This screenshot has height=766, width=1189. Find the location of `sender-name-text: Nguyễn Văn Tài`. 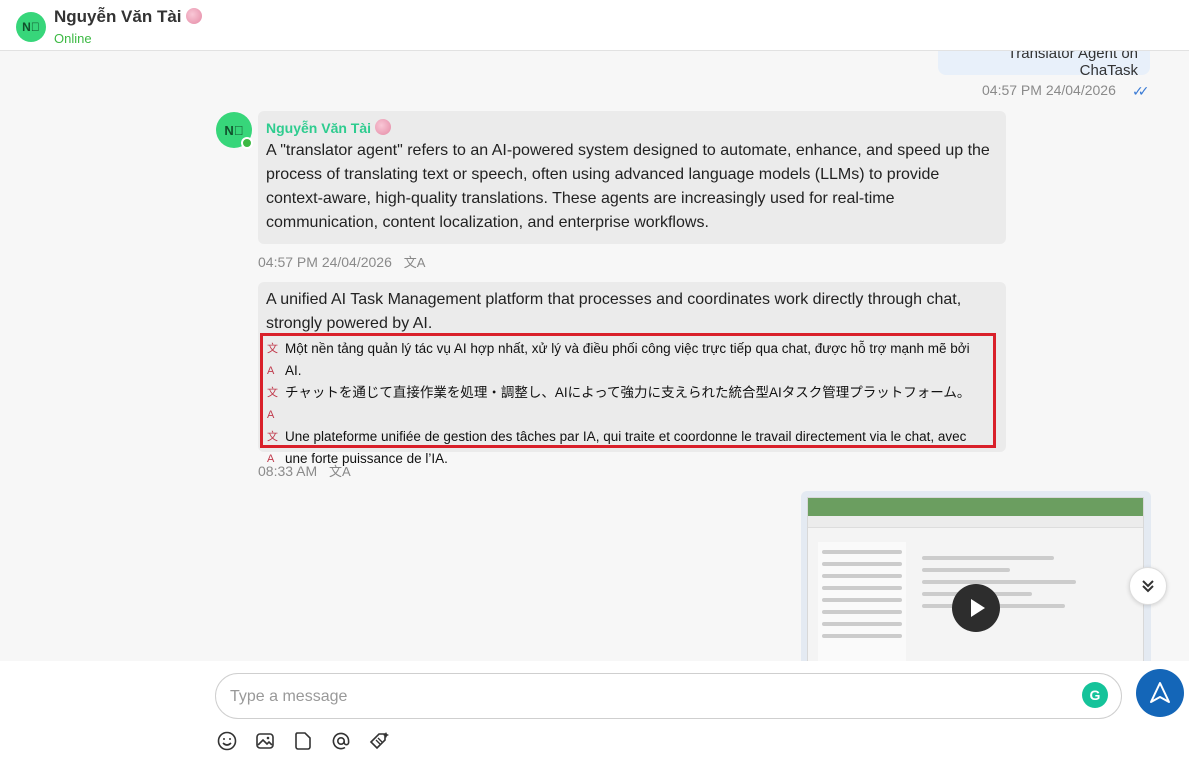

sender-name-text: Nguyễn Văn Tài is located at coordinates (319, 128).